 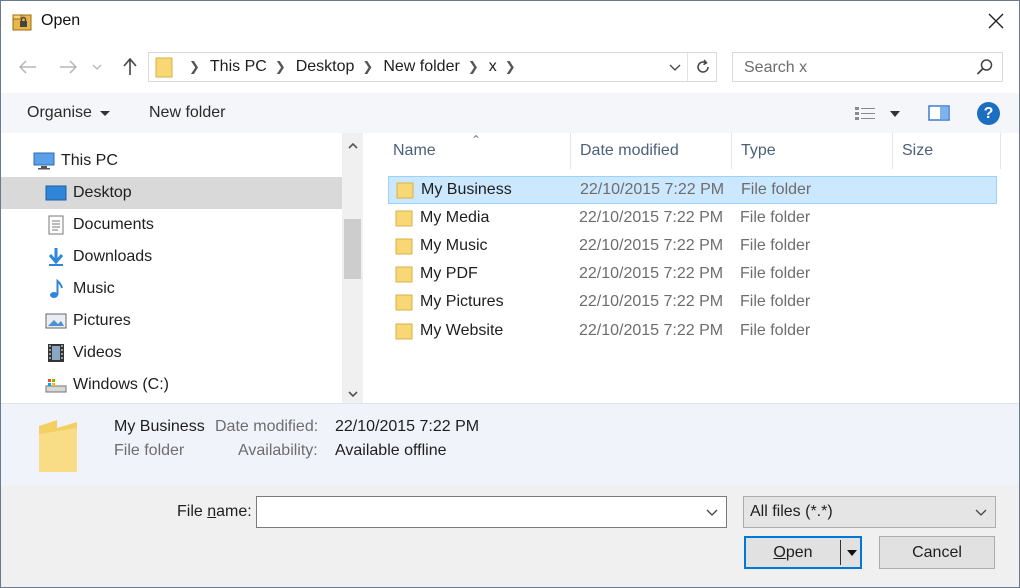 I want to click on column-header-size: Size, so click(x=917, y=151).